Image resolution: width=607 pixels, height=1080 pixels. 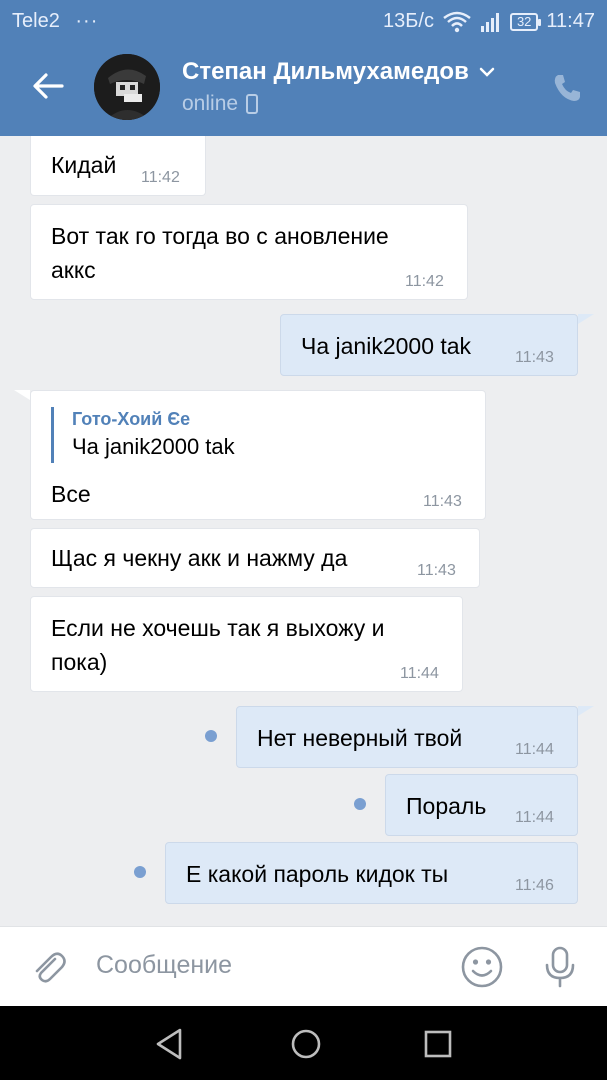 What do you see at coordinates (84, 165) in the screenshot?
I see `message-text: Кидай` at bounding box center [84, 165].